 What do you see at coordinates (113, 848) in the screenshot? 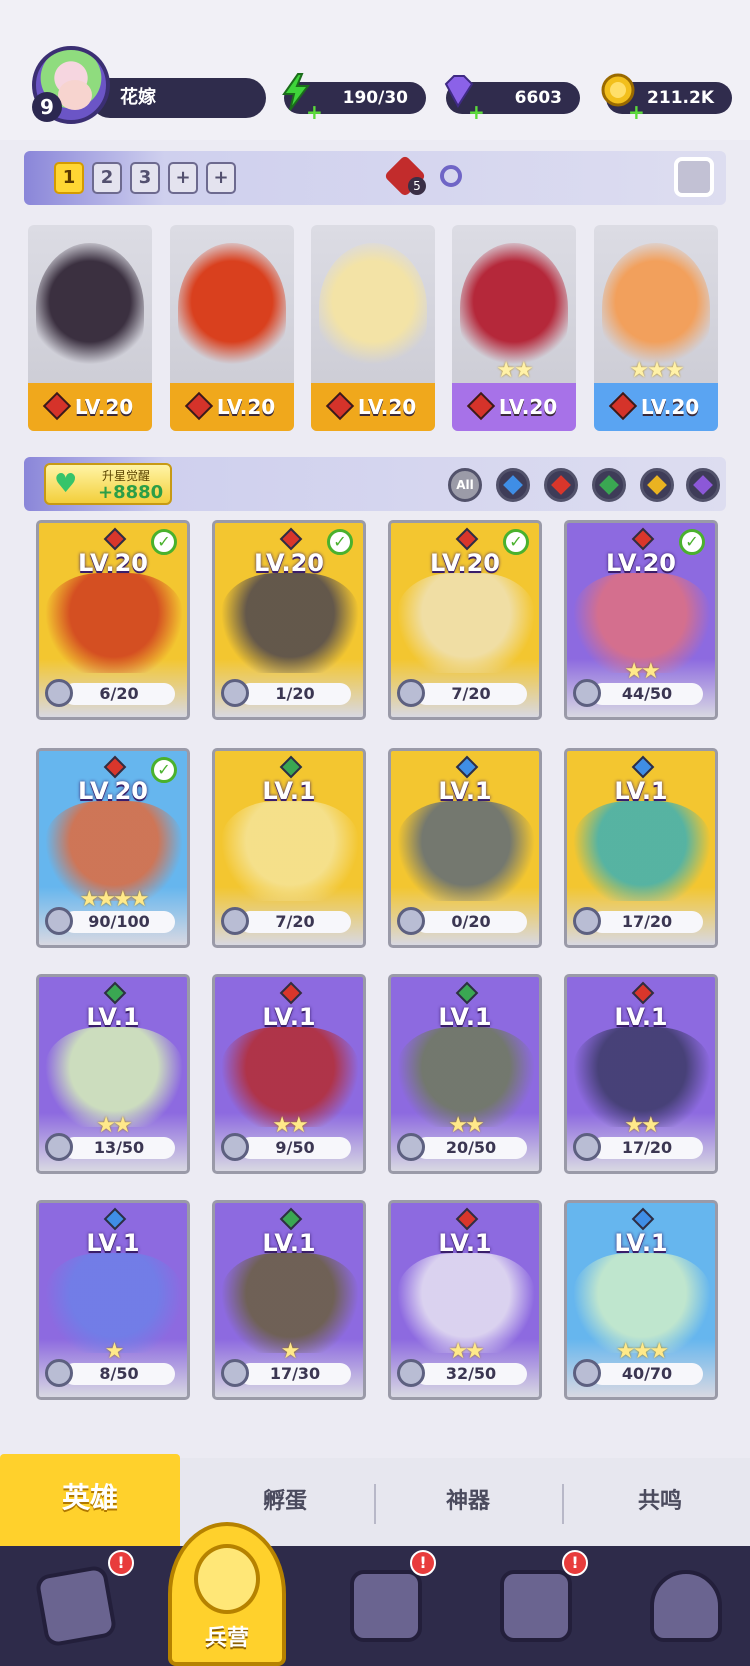
I see `hero-card: LV.20 ★★★★ 90/100 ✓` at bounding box center [113, 848].